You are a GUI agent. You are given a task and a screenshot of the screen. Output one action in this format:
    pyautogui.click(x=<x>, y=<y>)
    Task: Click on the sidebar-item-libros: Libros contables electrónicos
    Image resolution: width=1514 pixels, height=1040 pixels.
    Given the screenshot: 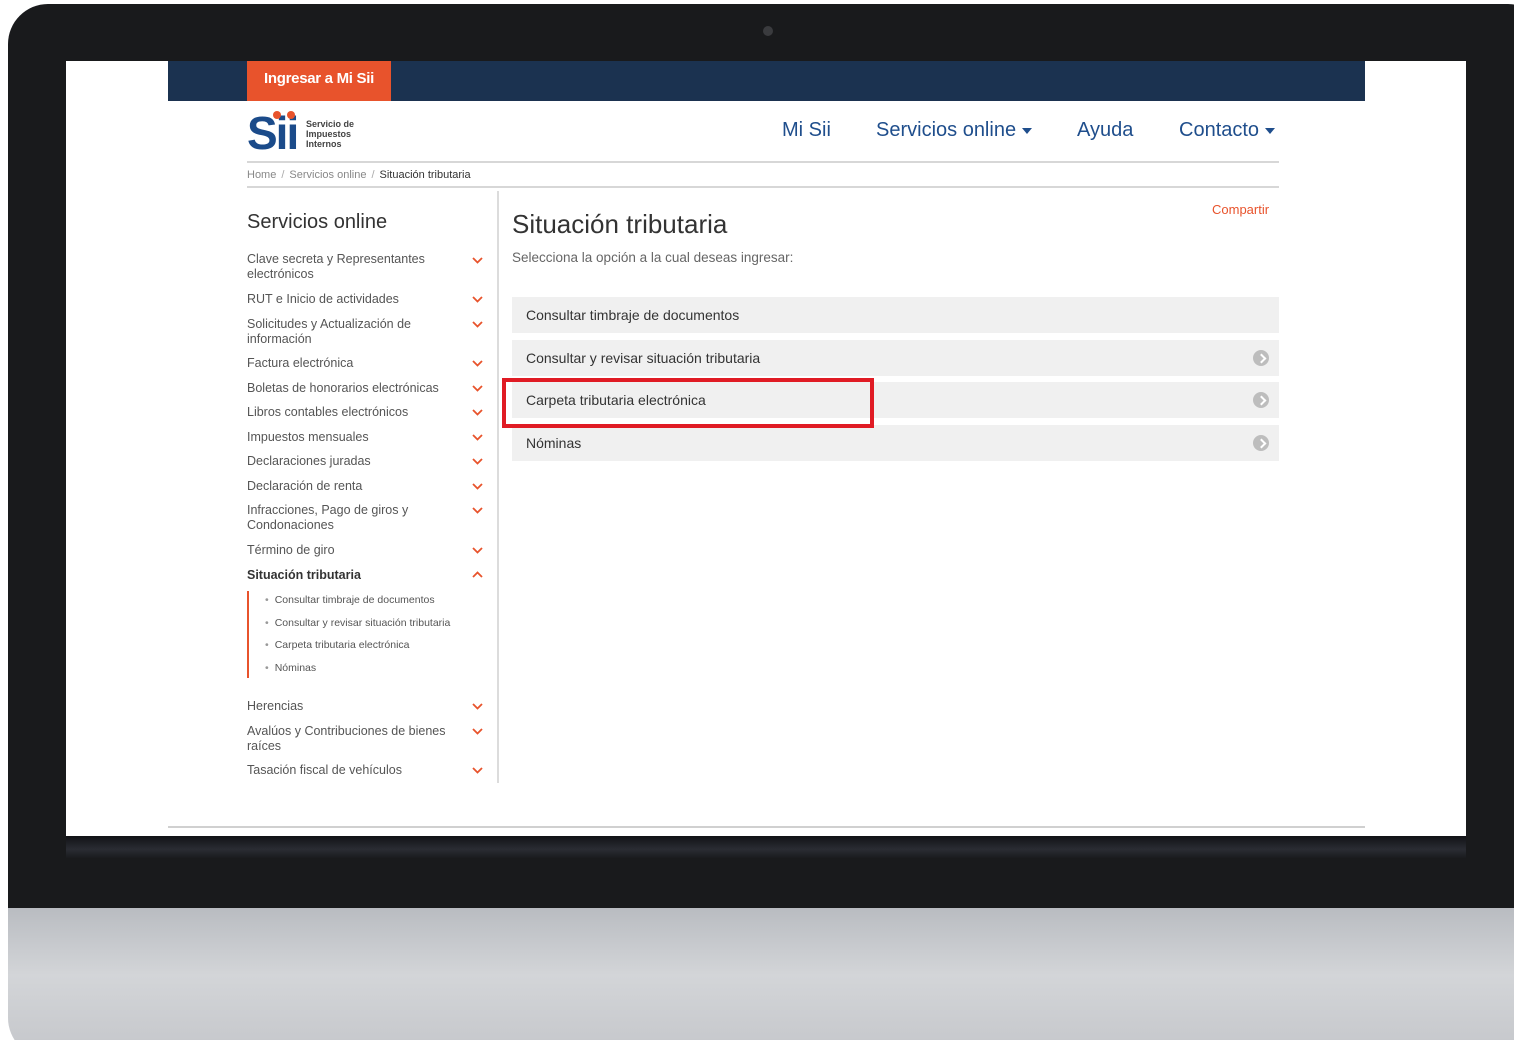 What is the action you would take?
    pyautogui.click(x=362, y=412)
    